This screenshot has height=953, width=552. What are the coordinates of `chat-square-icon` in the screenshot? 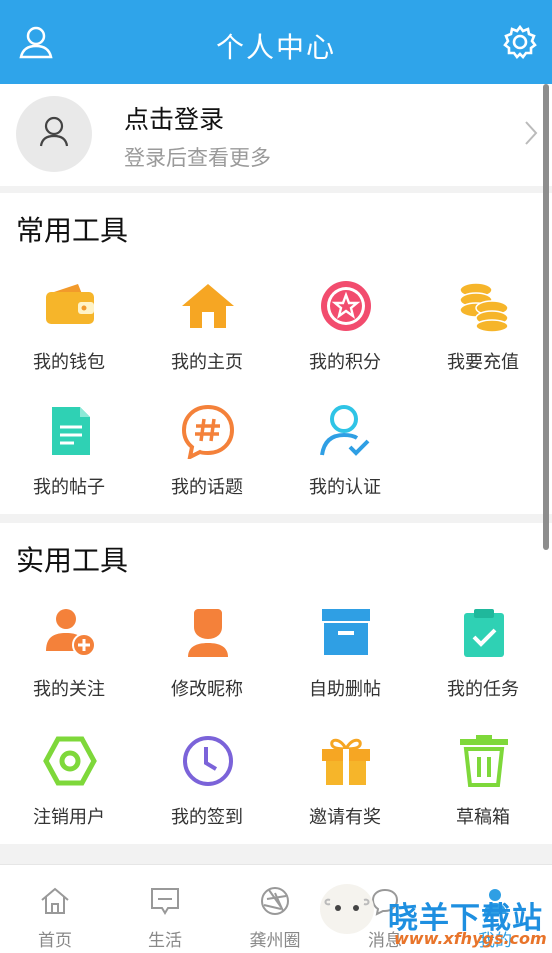 It's located at (165, 901).